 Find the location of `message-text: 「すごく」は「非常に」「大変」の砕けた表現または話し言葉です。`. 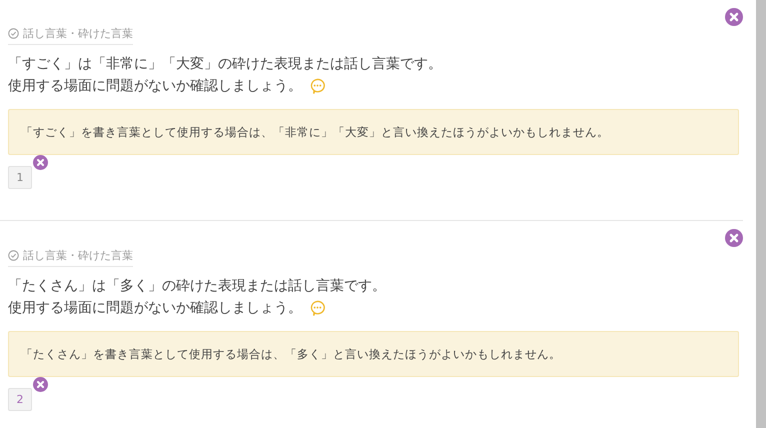

message-text: 「すごく」は「非常に」「大変」の砕けた表現または話し言葉です。 is located at coordinates (225, 64).